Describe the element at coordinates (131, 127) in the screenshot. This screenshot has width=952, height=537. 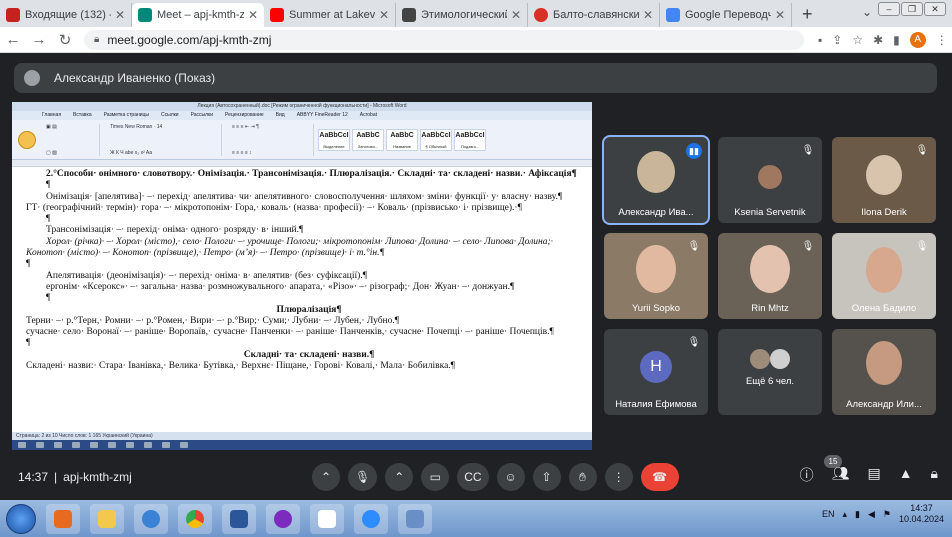
I see `font-name-box: Times New Roman` at that location.